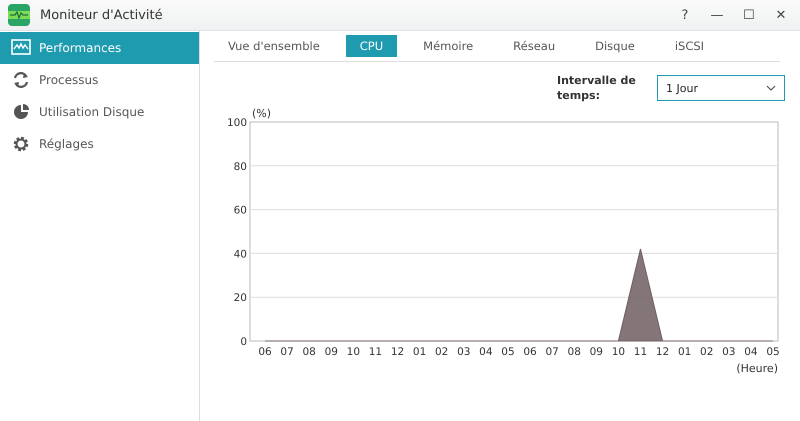 The image size is (800, 421). What do you see at coordinates (240, 298) in the screenshot?
I see `y-tick-label: 20` at bounding box center [240, 298].